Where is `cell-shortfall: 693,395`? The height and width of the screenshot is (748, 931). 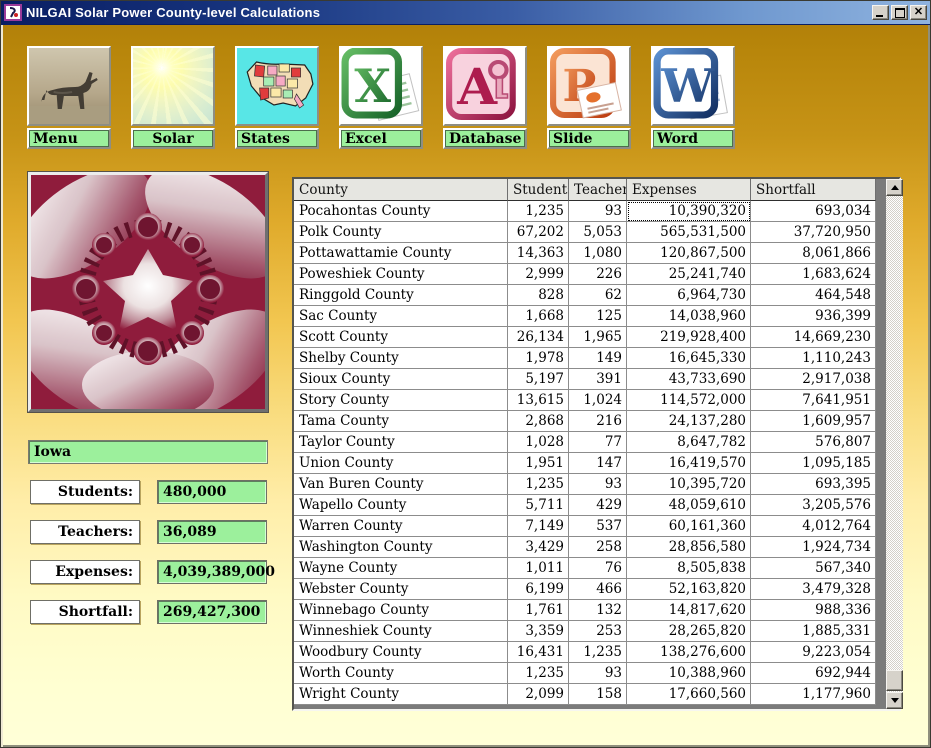 cell-shortfall: 693,395 is located at coordinates (813, 484).